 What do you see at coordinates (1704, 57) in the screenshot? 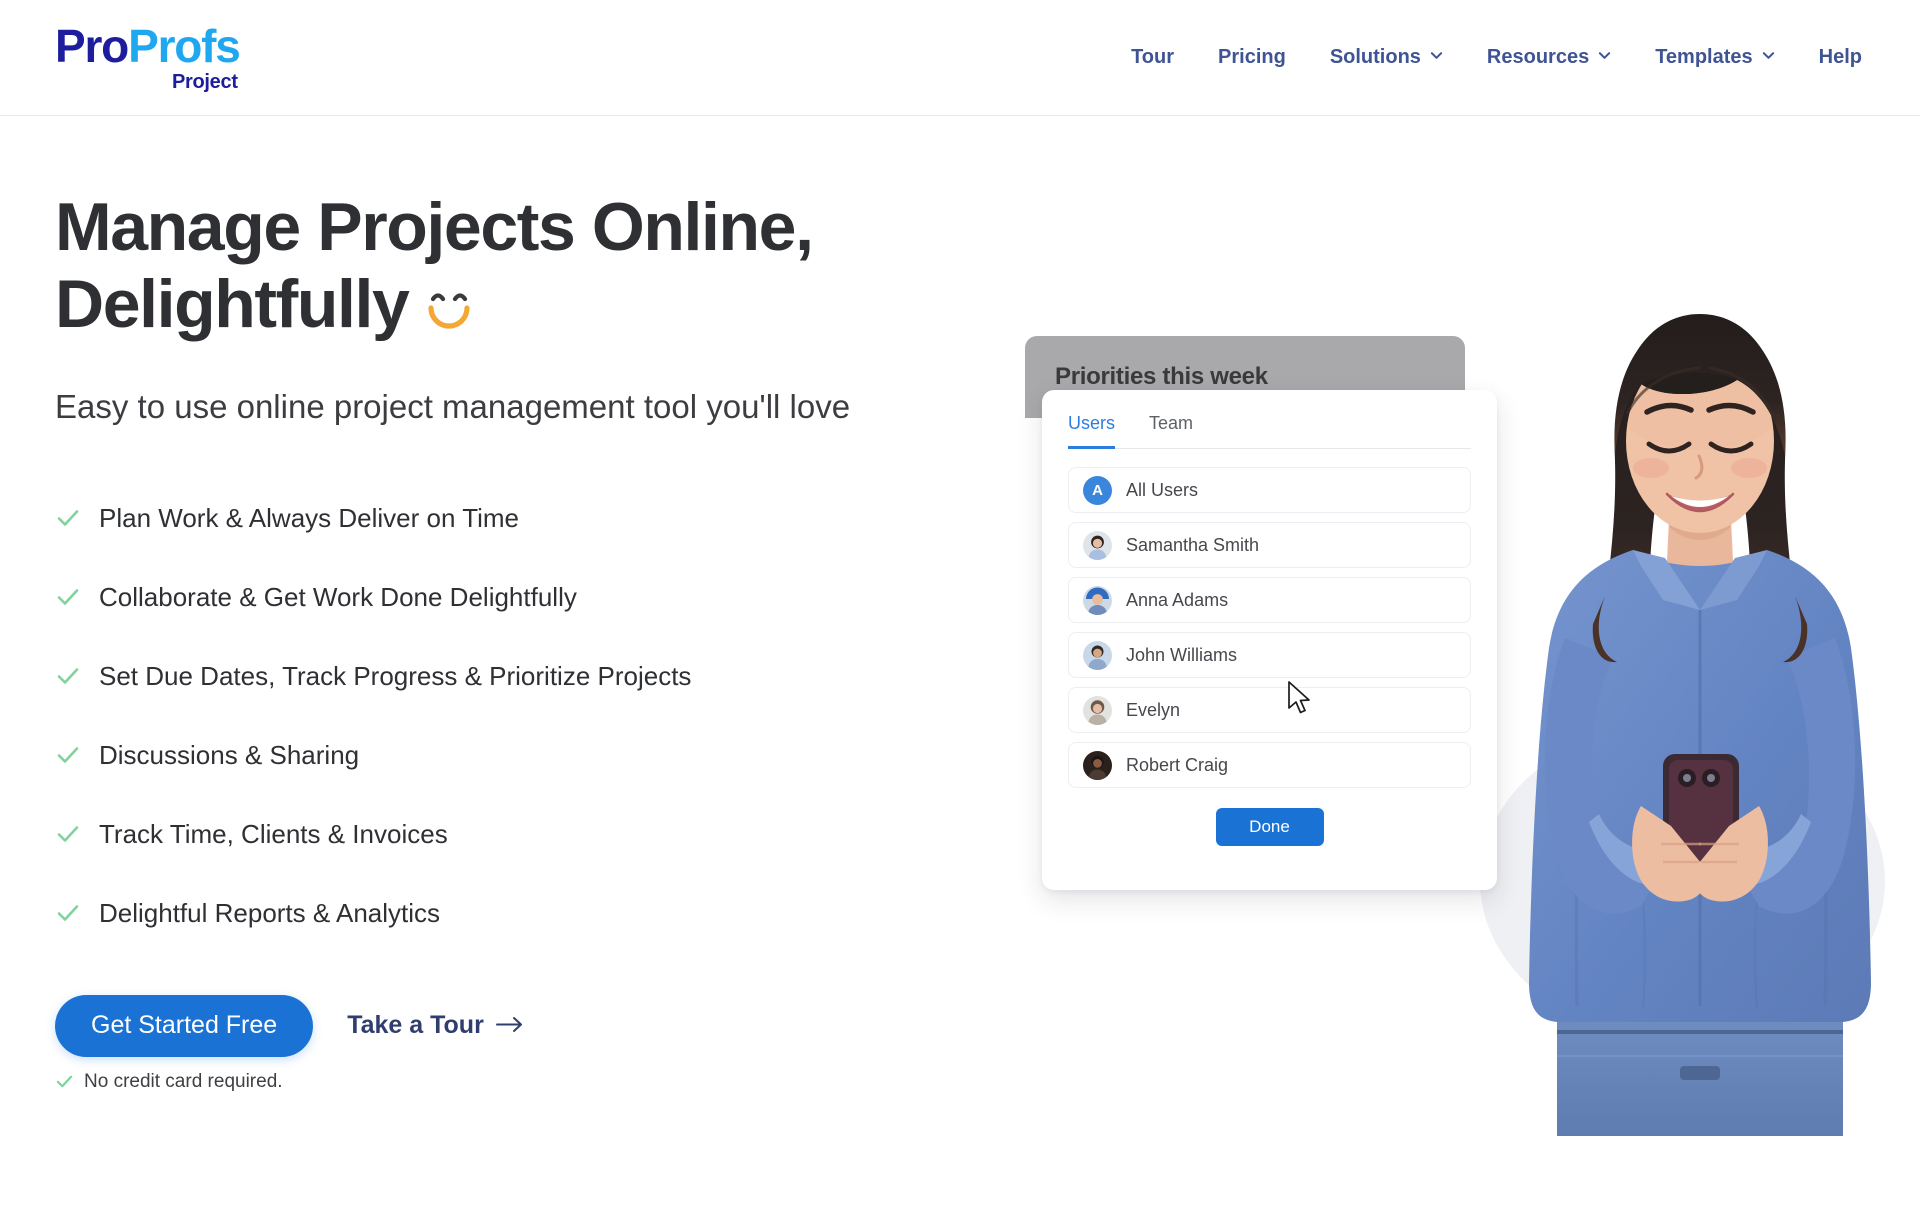
I see `nav-item-templates-label: Templates` at bounding box center [1704, 57].